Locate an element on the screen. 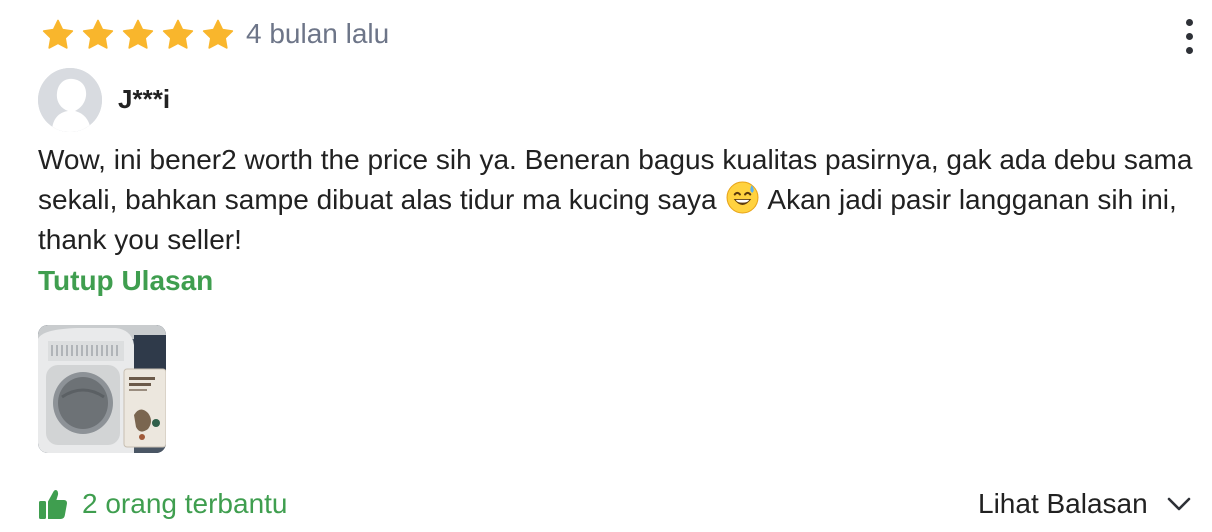 Image resolution: width=1212 pixels, height=532 pixels. litter-box-photo is located at coordinates (102, 389).